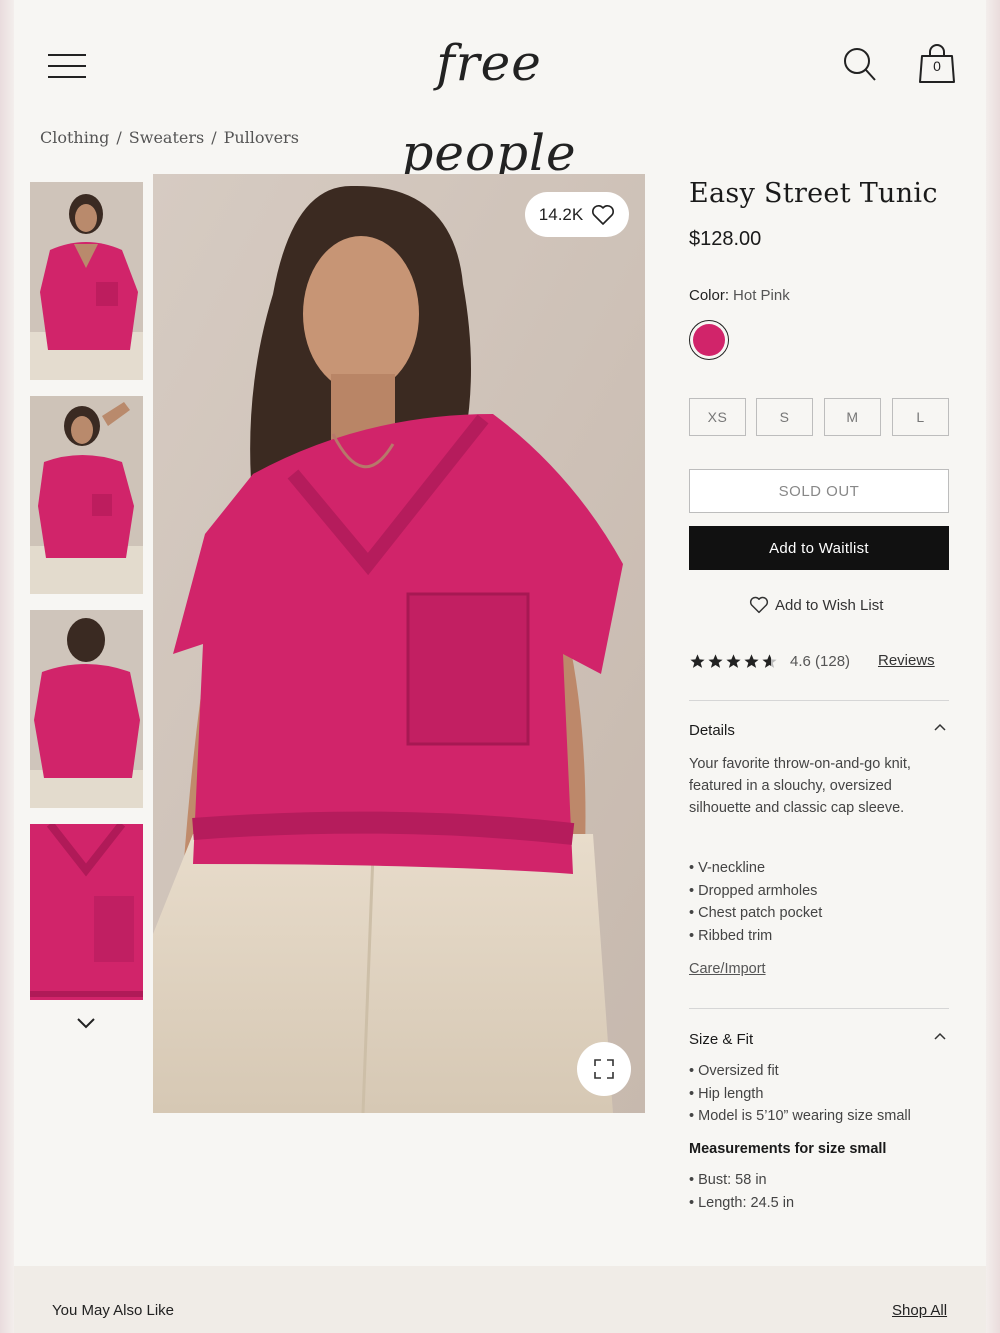 Image resolution: width=1000 pixels, height=1333 pixels. I want to click on menu-icon, so click(67, 66).